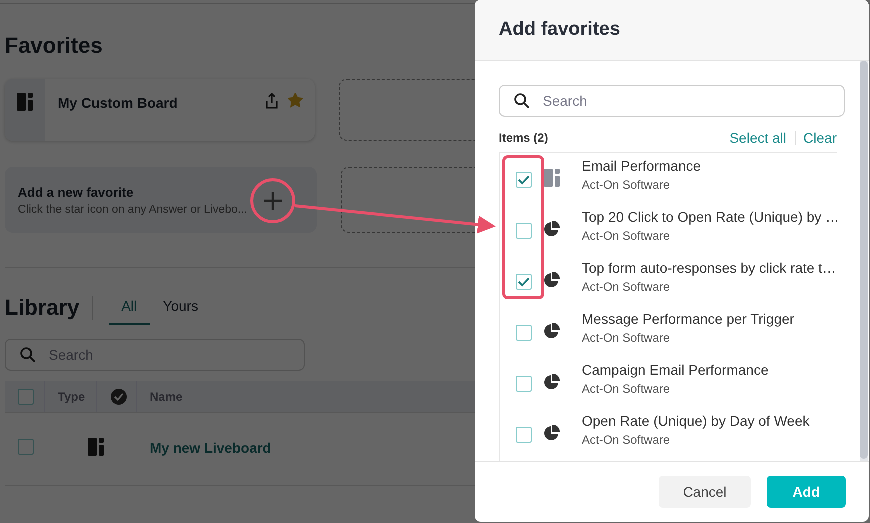 The image size is (870, 523). I want to click on highlight-circle, so click(273, 201).